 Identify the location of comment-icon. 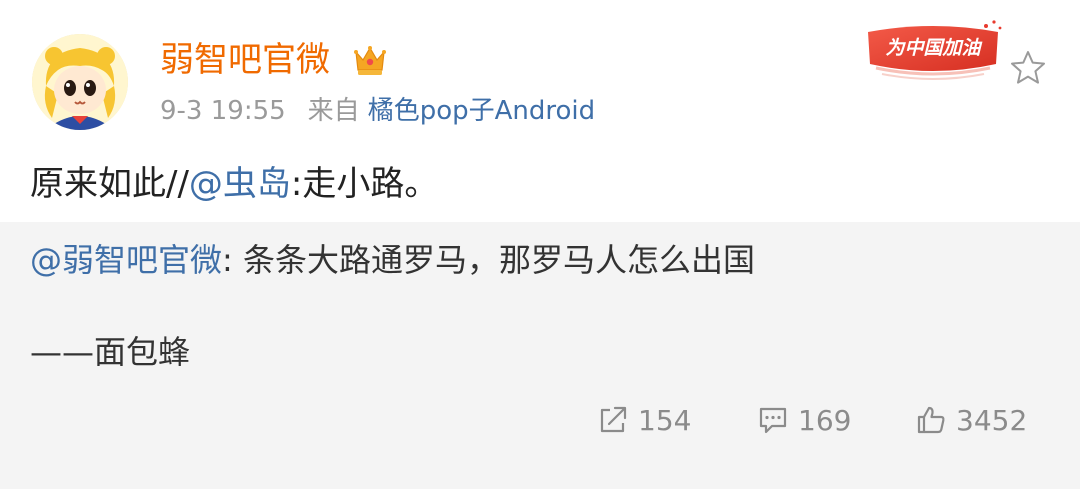
(773, 420).